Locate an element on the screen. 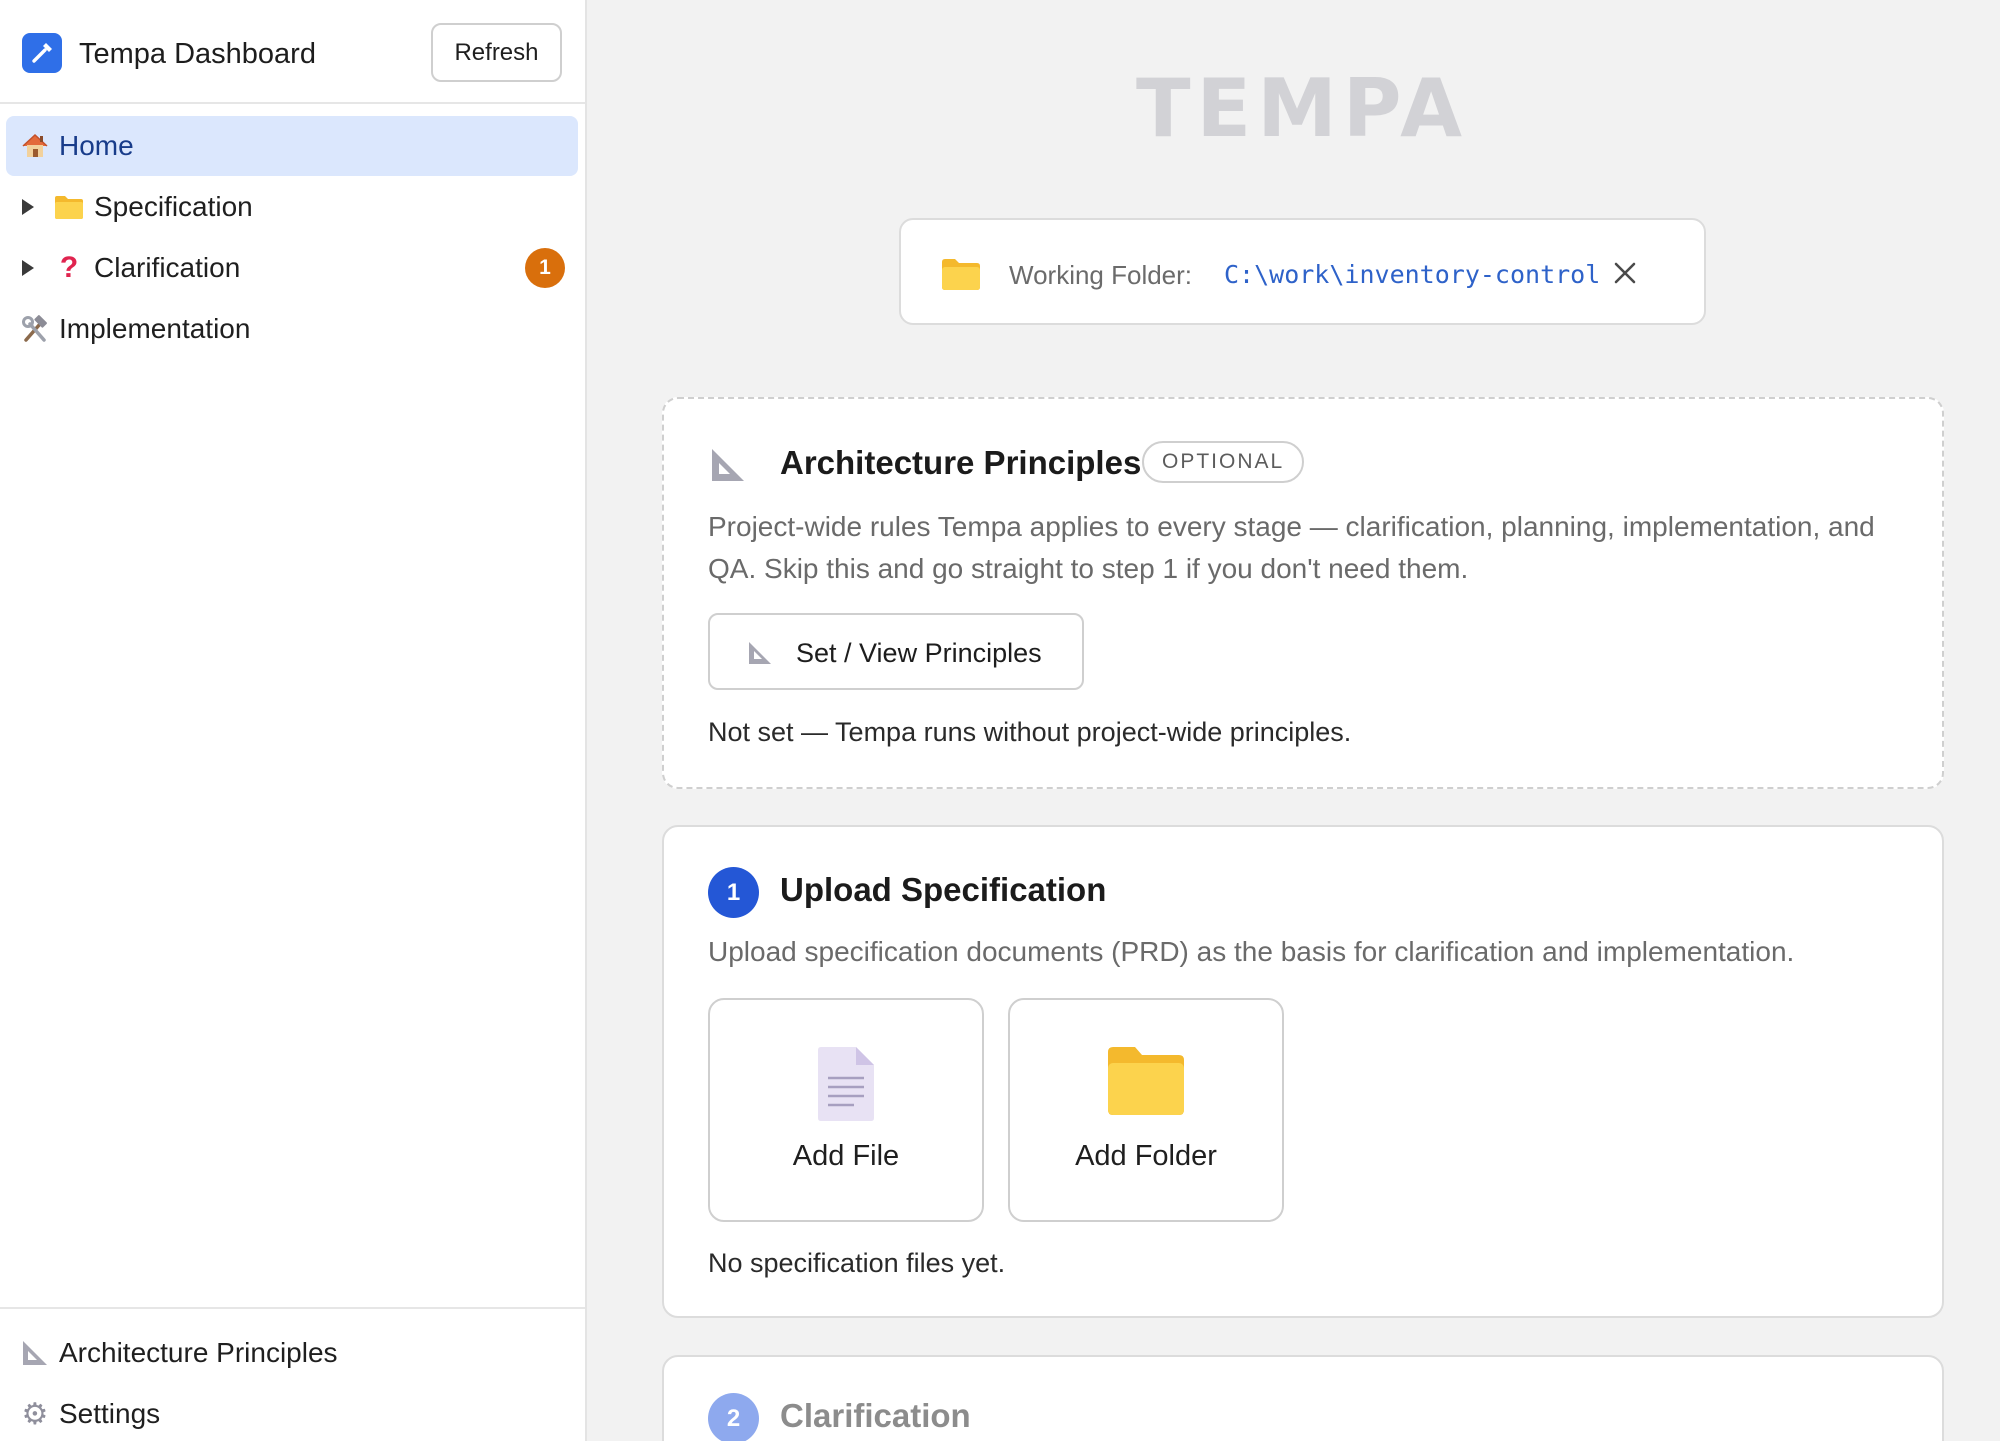 Image resolution: width=2000 pixels, height=1441 pixels. spec-empty-text: No specification files yet. is located at coordinates (857, 1263).